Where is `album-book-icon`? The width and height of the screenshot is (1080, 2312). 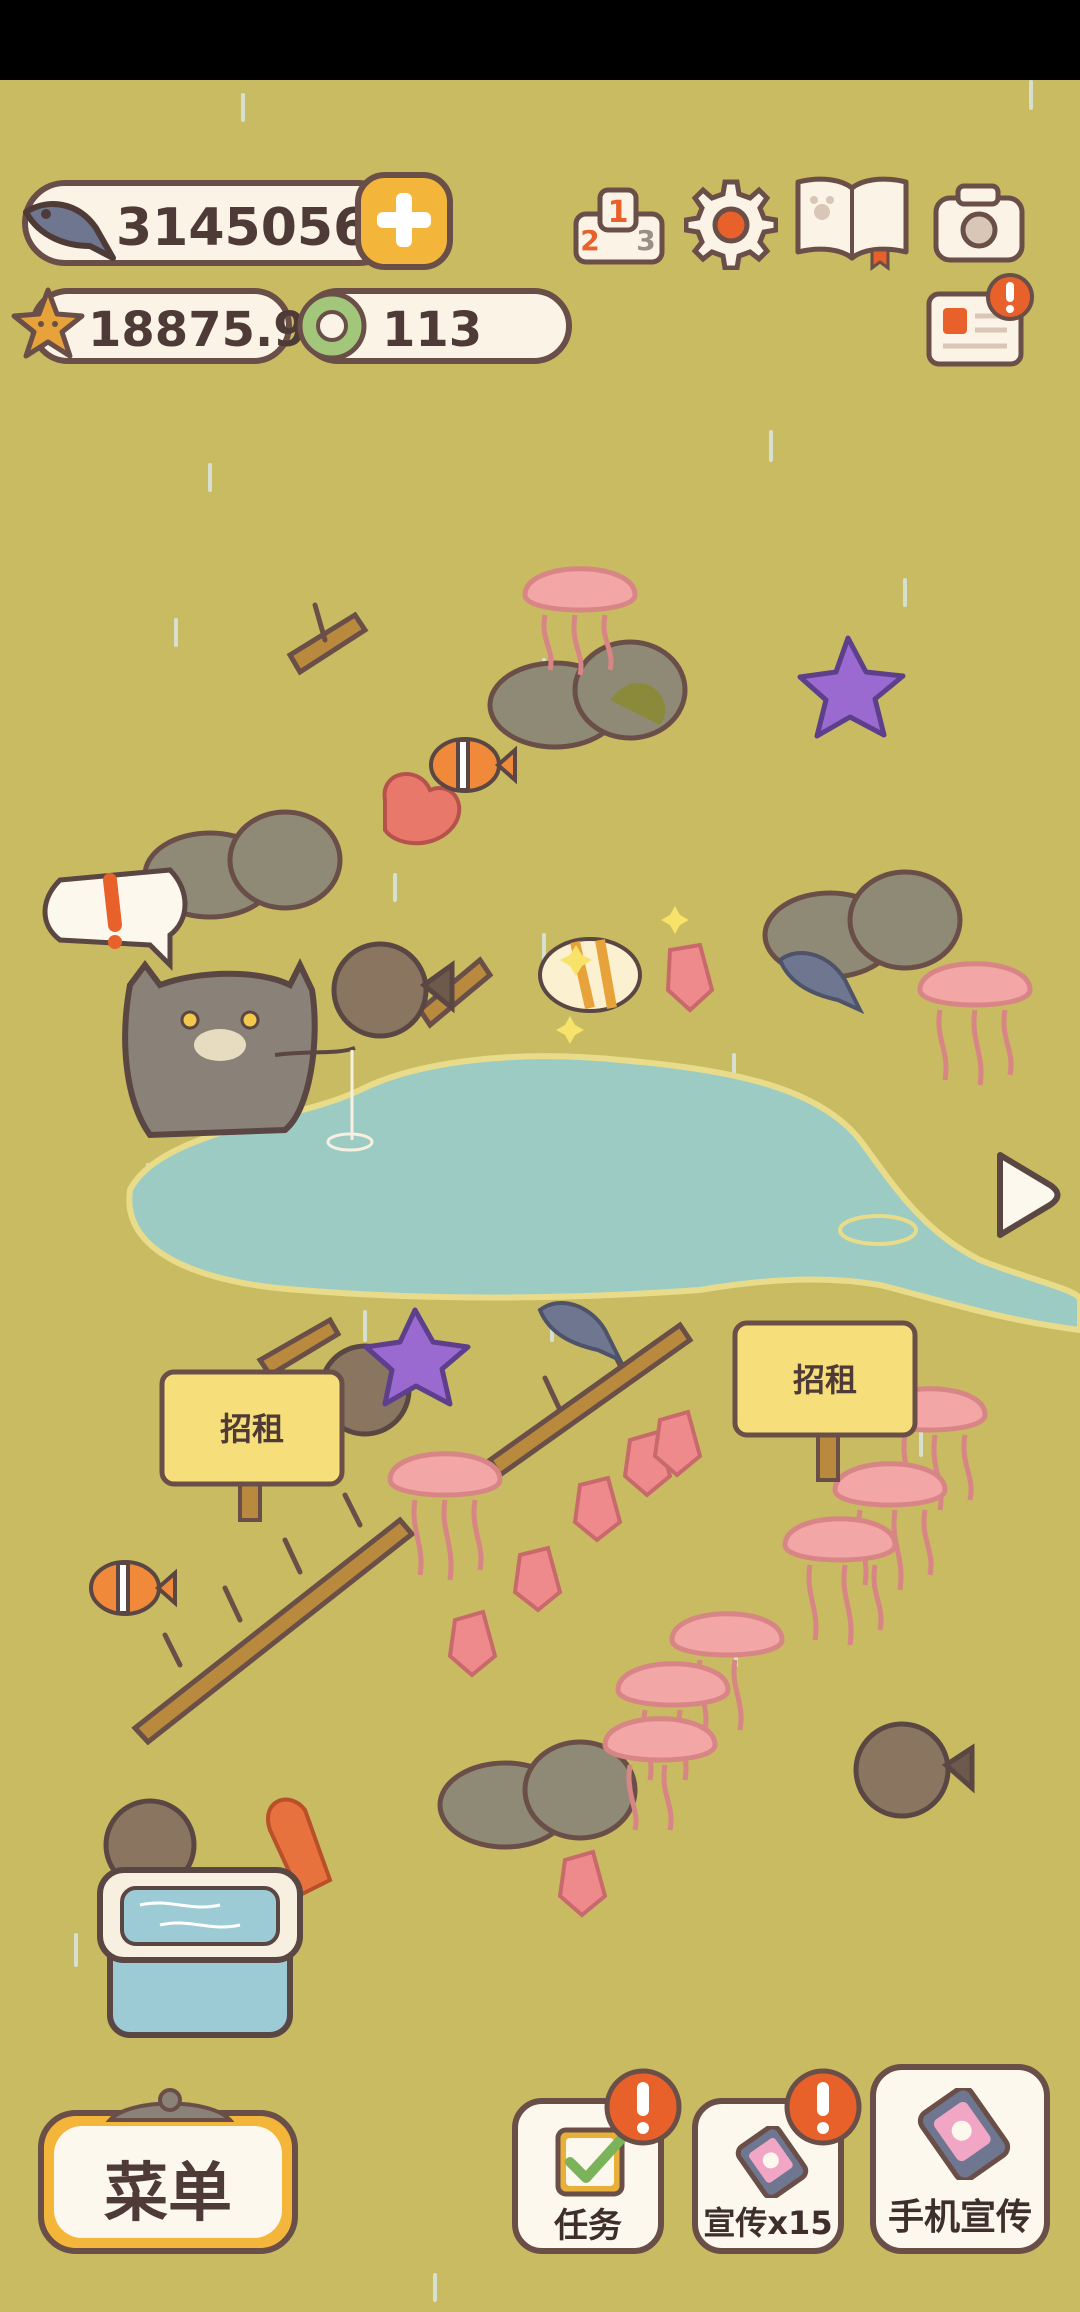 album-book-icon is located at coordinates (852, 223).